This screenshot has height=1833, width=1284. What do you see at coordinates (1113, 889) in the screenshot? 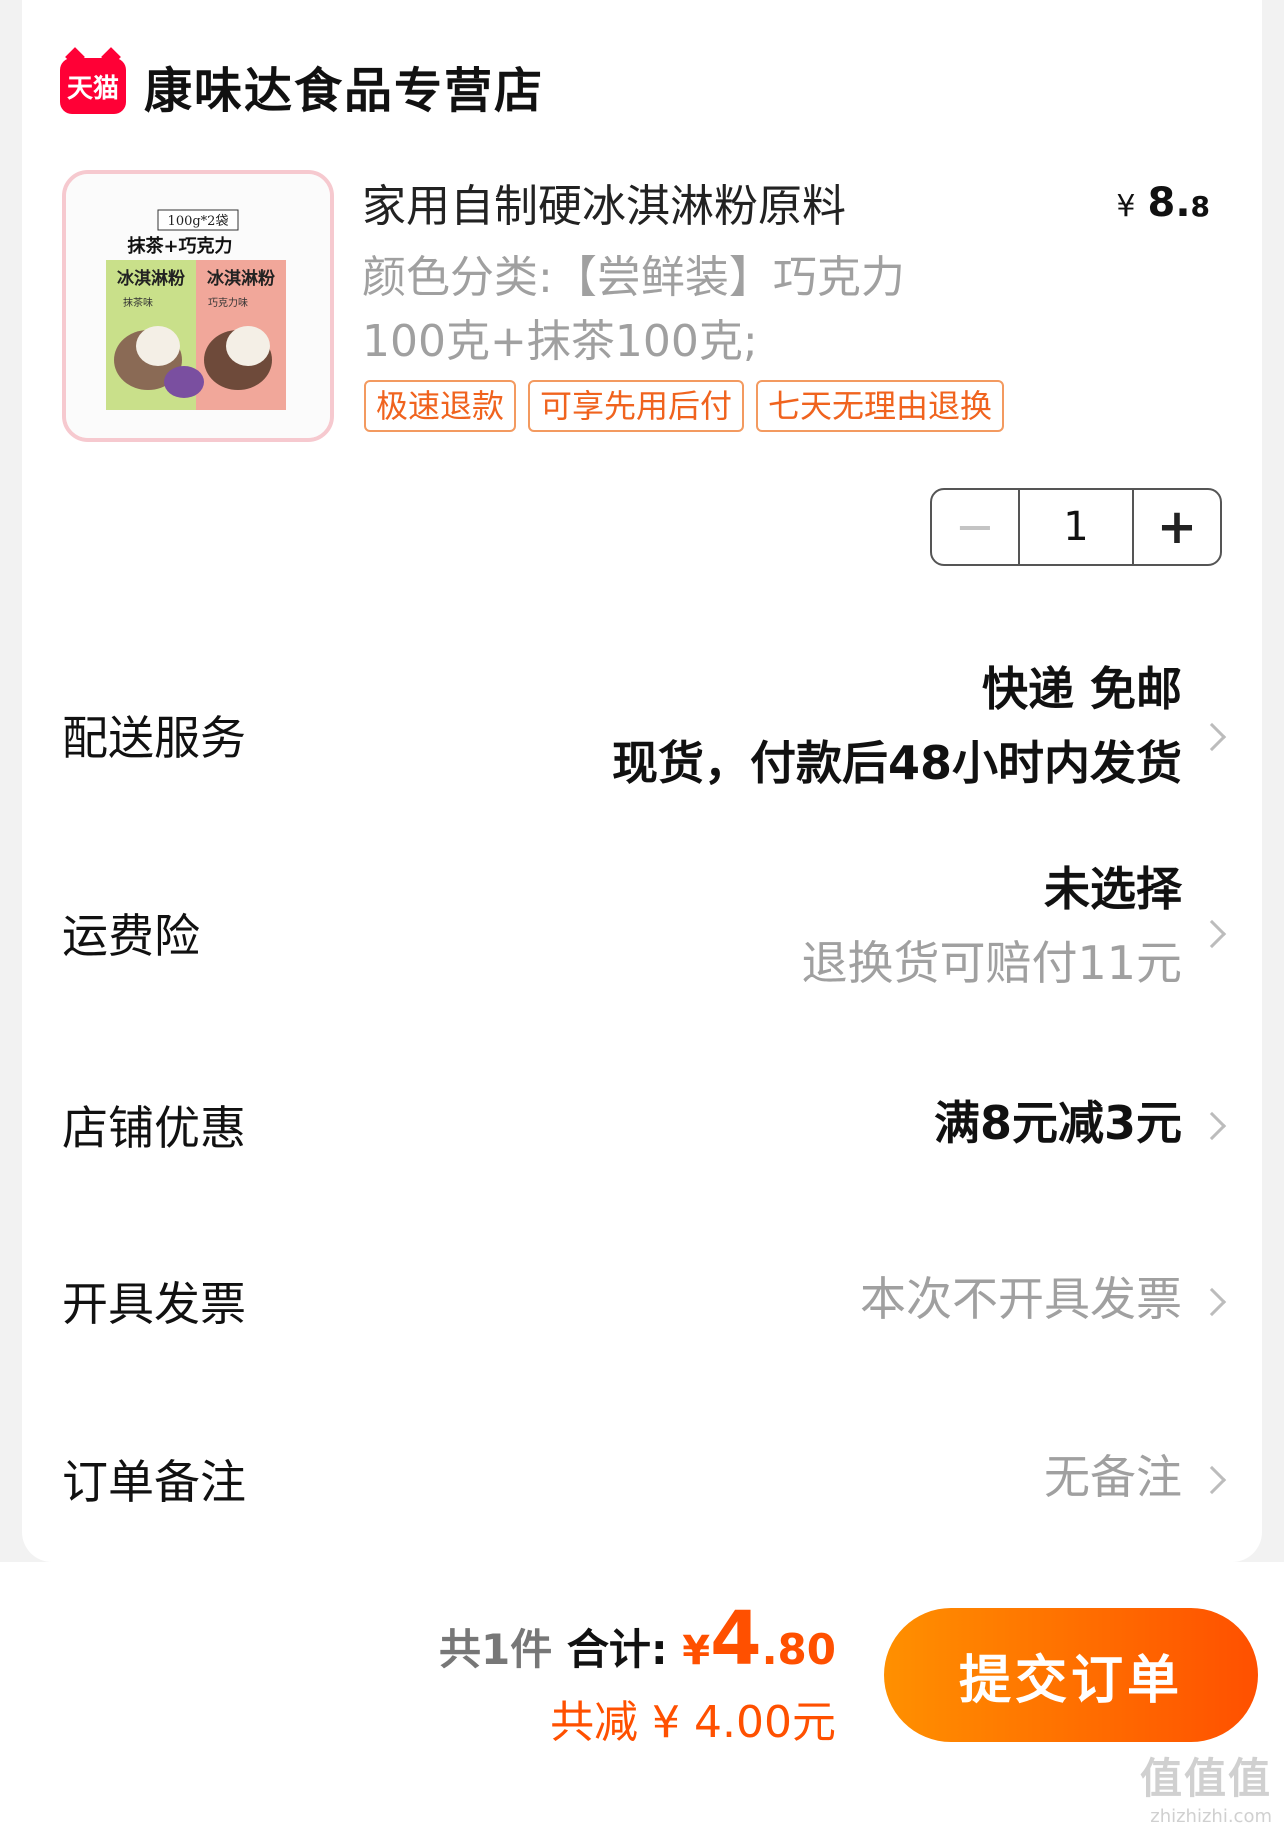
I see `shipping-insurance-status: 未选择` at bounding box center [1113, 889].